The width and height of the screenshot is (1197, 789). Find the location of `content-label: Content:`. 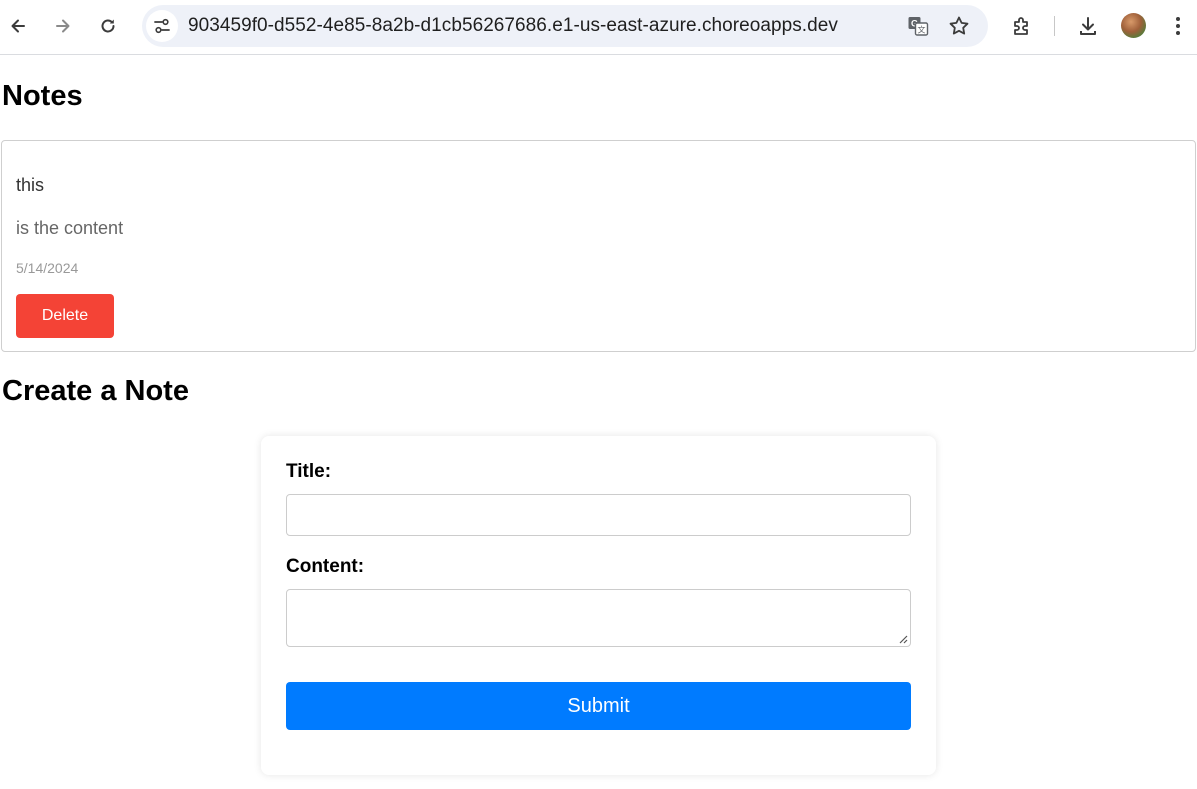

content-label: Content: is located at coordinates (325, 566).